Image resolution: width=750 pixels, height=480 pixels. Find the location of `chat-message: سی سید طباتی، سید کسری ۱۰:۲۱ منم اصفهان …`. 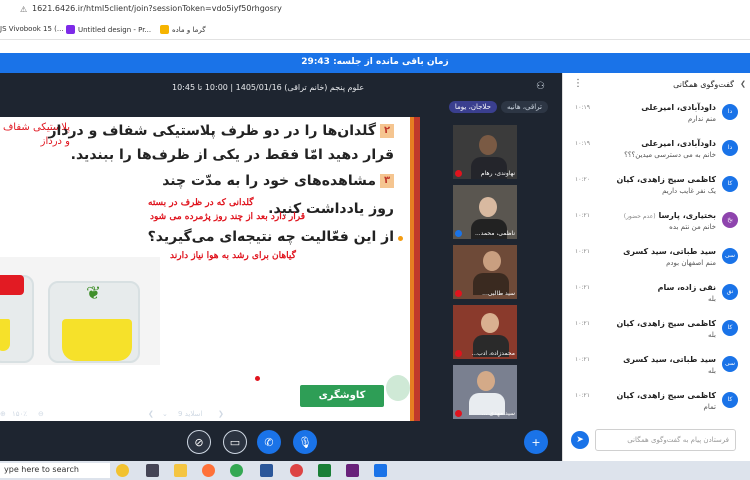

chat-message: سی سید طباتی، سید کسری ۱۰:۲۱ منم اصفهان … is located at coordinates (654, 263).